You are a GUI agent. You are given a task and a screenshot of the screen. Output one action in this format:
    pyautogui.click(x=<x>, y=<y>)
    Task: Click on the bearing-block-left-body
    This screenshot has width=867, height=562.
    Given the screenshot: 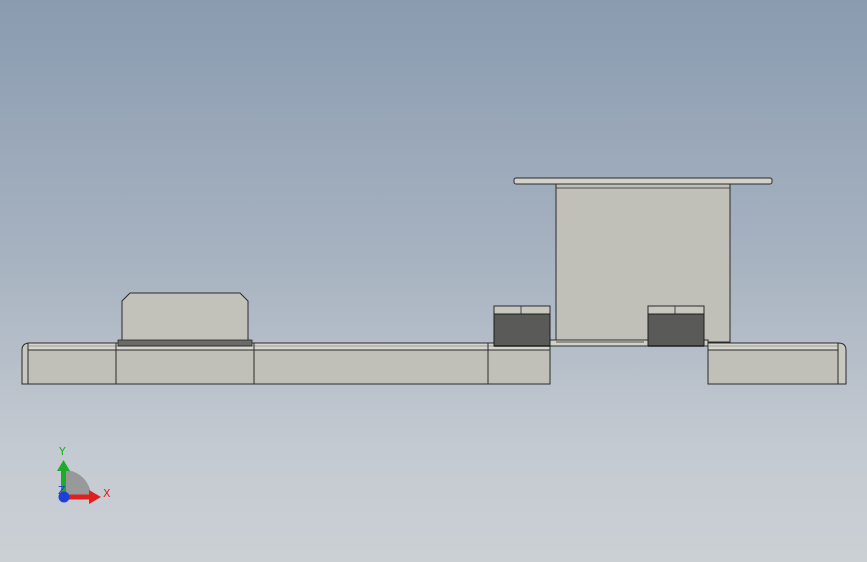 What is the action you would take?
    pyautogui.click(x=522, y=330)
    